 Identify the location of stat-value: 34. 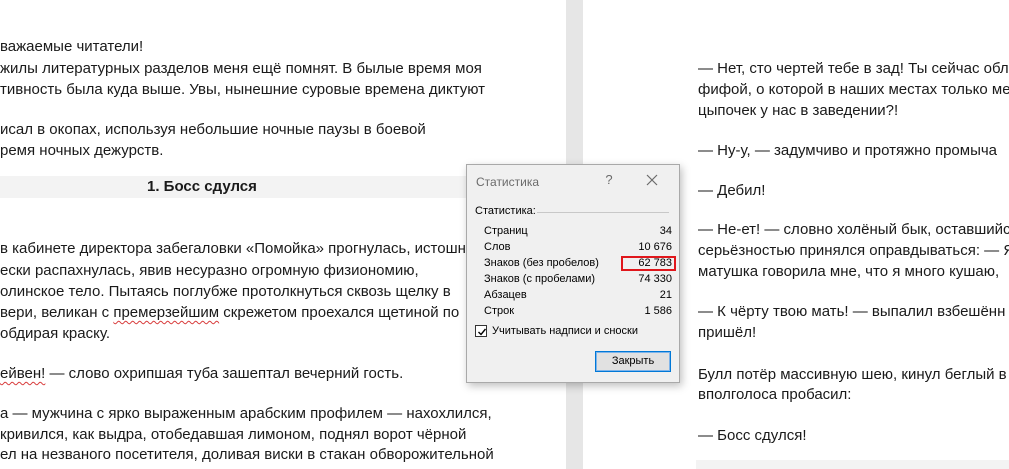
(665, 231).